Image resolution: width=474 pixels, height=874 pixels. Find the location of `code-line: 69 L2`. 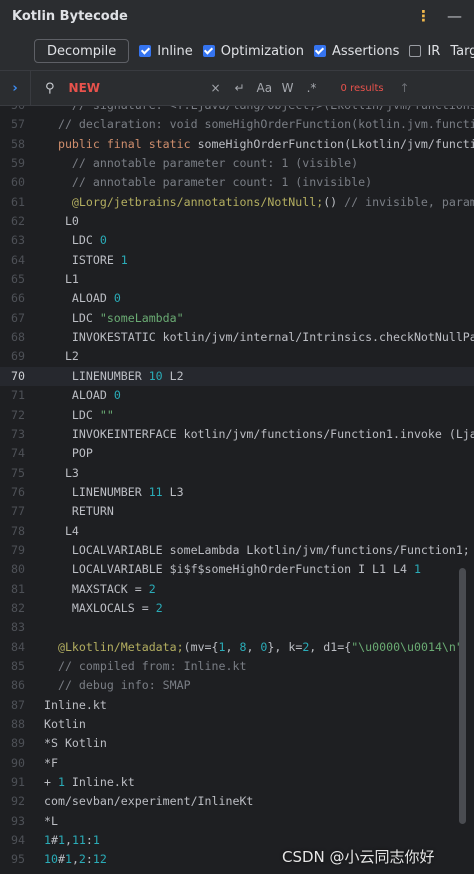

code-line: 69 L2 is located at coordinates (237, 356).